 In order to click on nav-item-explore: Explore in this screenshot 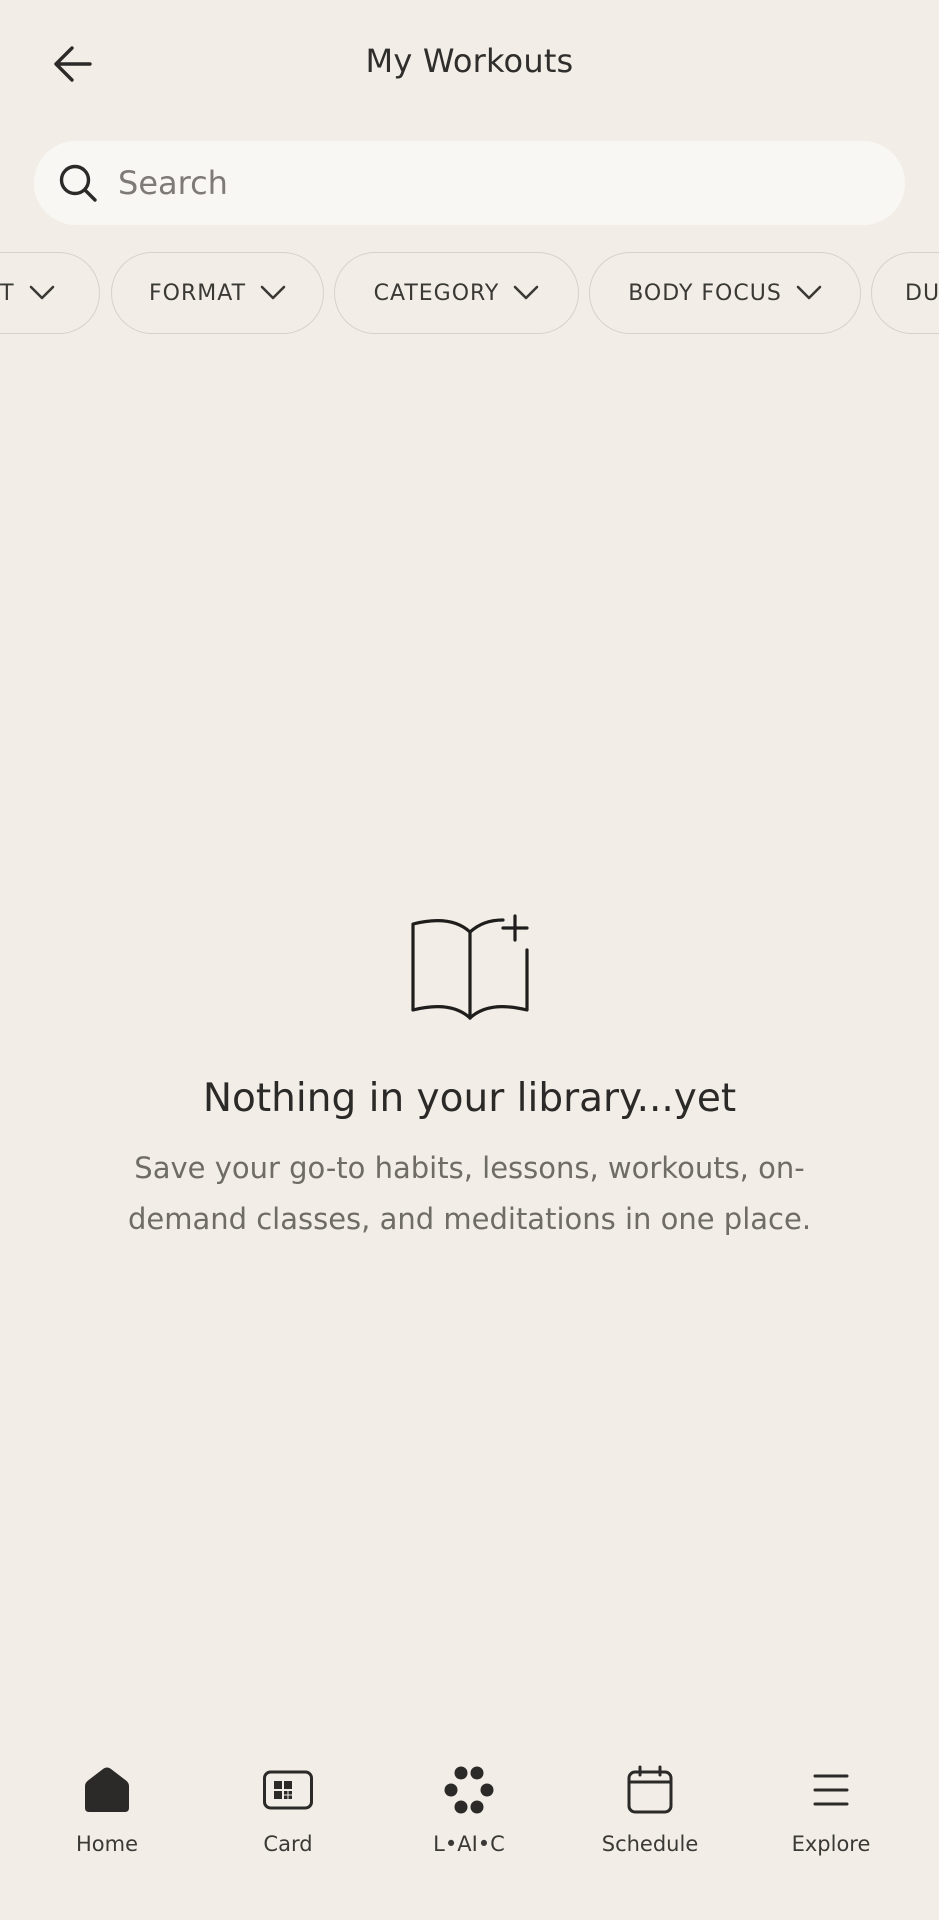, I will do `click(831, 1819)`.